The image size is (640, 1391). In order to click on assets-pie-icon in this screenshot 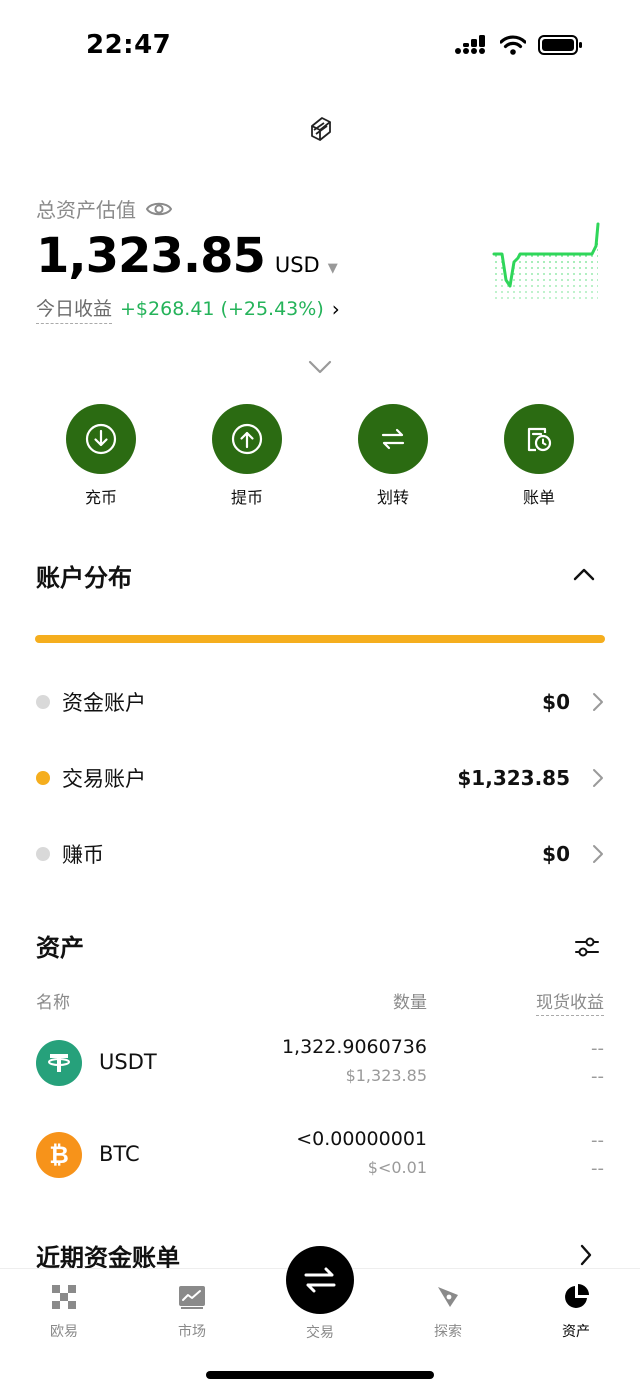, I will do `click(577, 1296)`.